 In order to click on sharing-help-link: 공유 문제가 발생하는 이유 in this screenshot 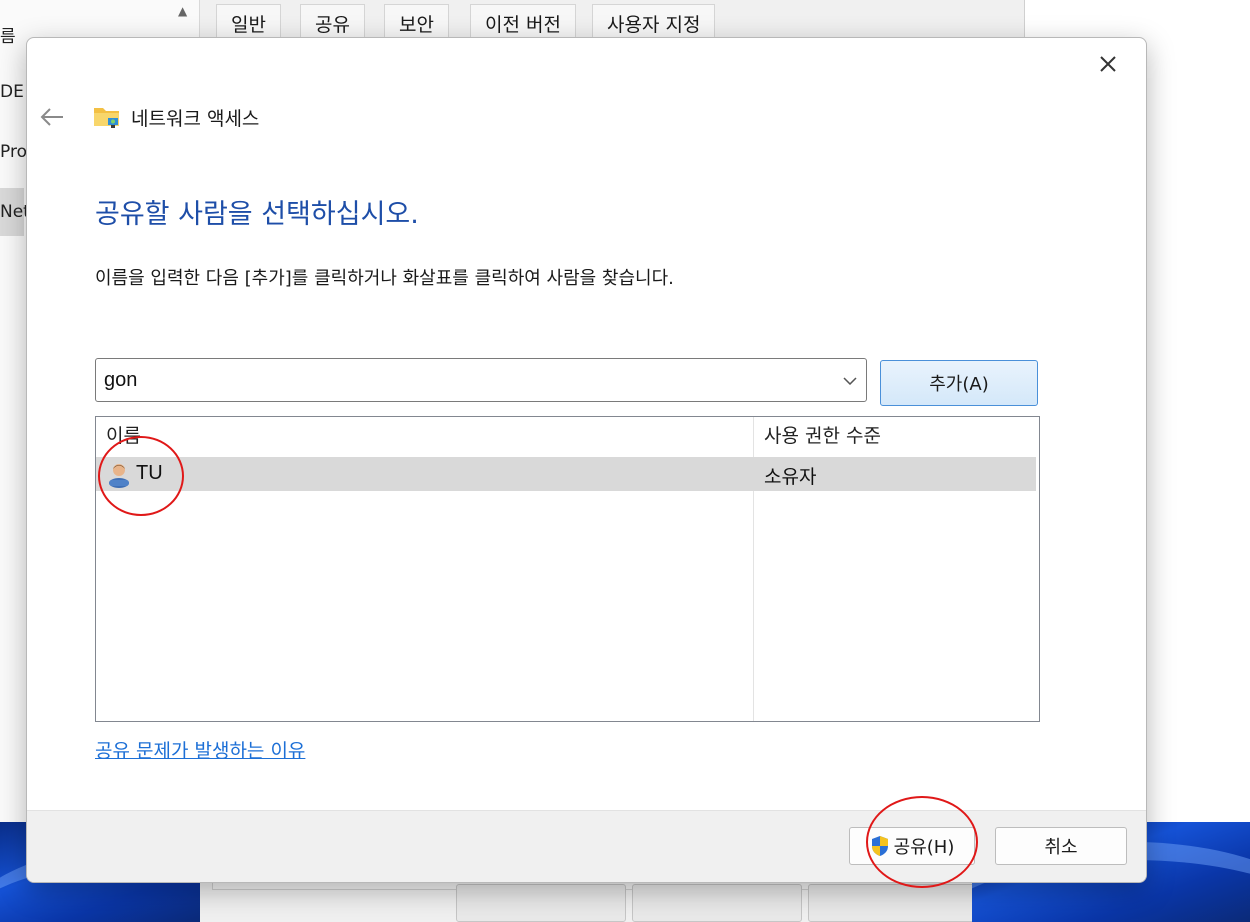, I will do `click(200, 749)`.